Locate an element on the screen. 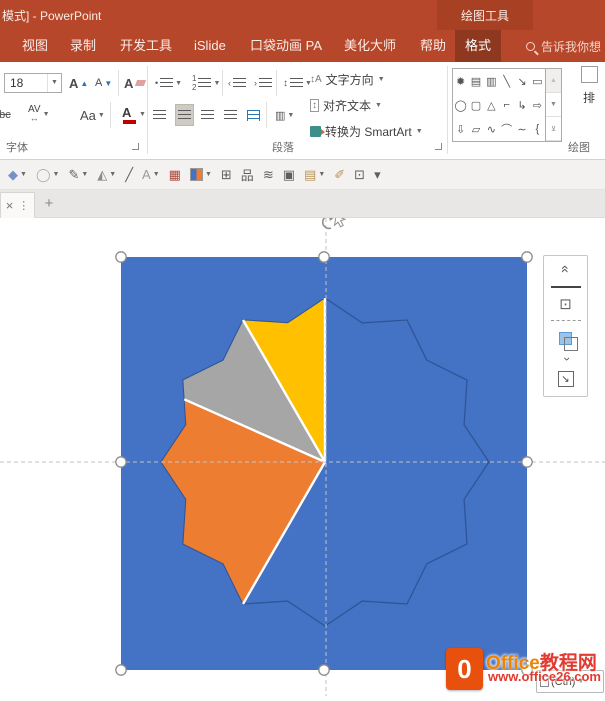 This screenshot has width=605, height=701. shape-elbow-connector-icon: ⌐ is located at coordinates (506, 105).